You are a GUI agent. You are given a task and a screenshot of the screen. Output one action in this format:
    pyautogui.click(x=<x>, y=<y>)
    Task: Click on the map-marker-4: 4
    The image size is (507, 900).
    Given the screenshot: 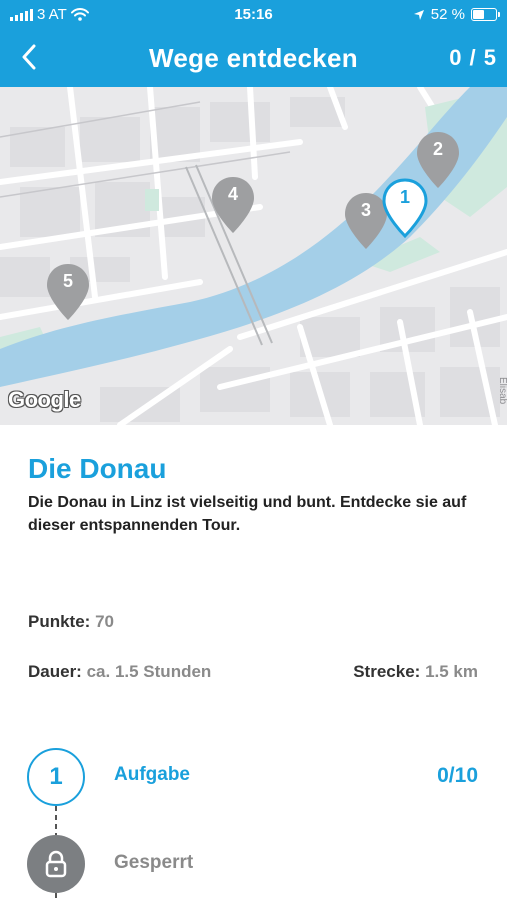 What is the action you would take?
    pyautogui.click(x=233, y=205)
    